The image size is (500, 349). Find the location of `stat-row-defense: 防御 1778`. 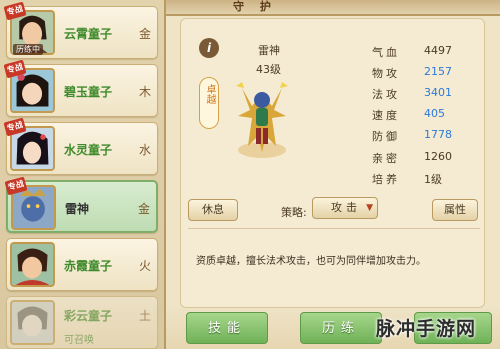

stat-row-defense: 防御 1778 is located at coordinates (427, 137).